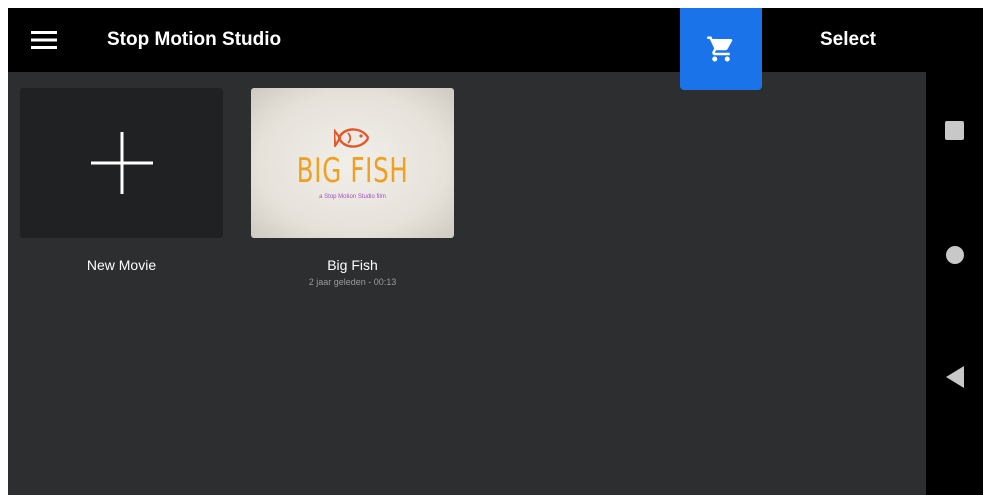  What do you see at coordinates (848, 40) in the screenshot?
I see `select-button: Select` at bounding box center [848, 40].